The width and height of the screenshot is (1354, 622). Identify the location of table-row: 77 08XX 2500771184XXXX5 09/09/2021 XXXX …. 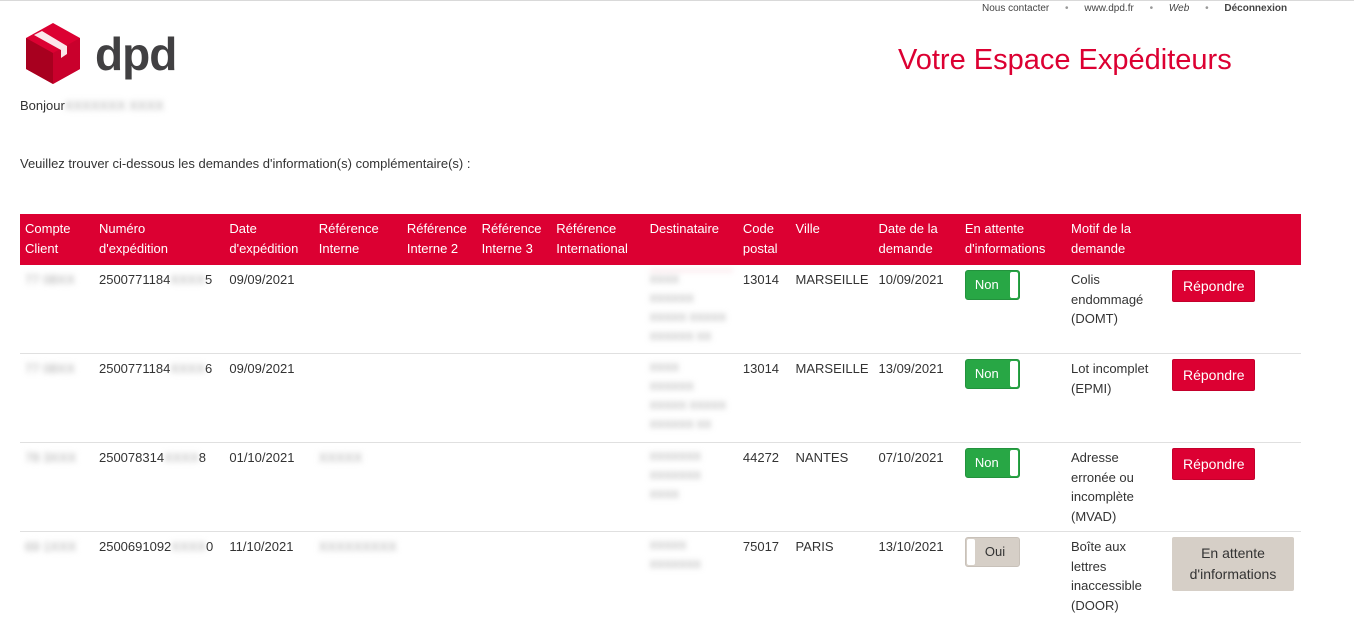
(660, 309).